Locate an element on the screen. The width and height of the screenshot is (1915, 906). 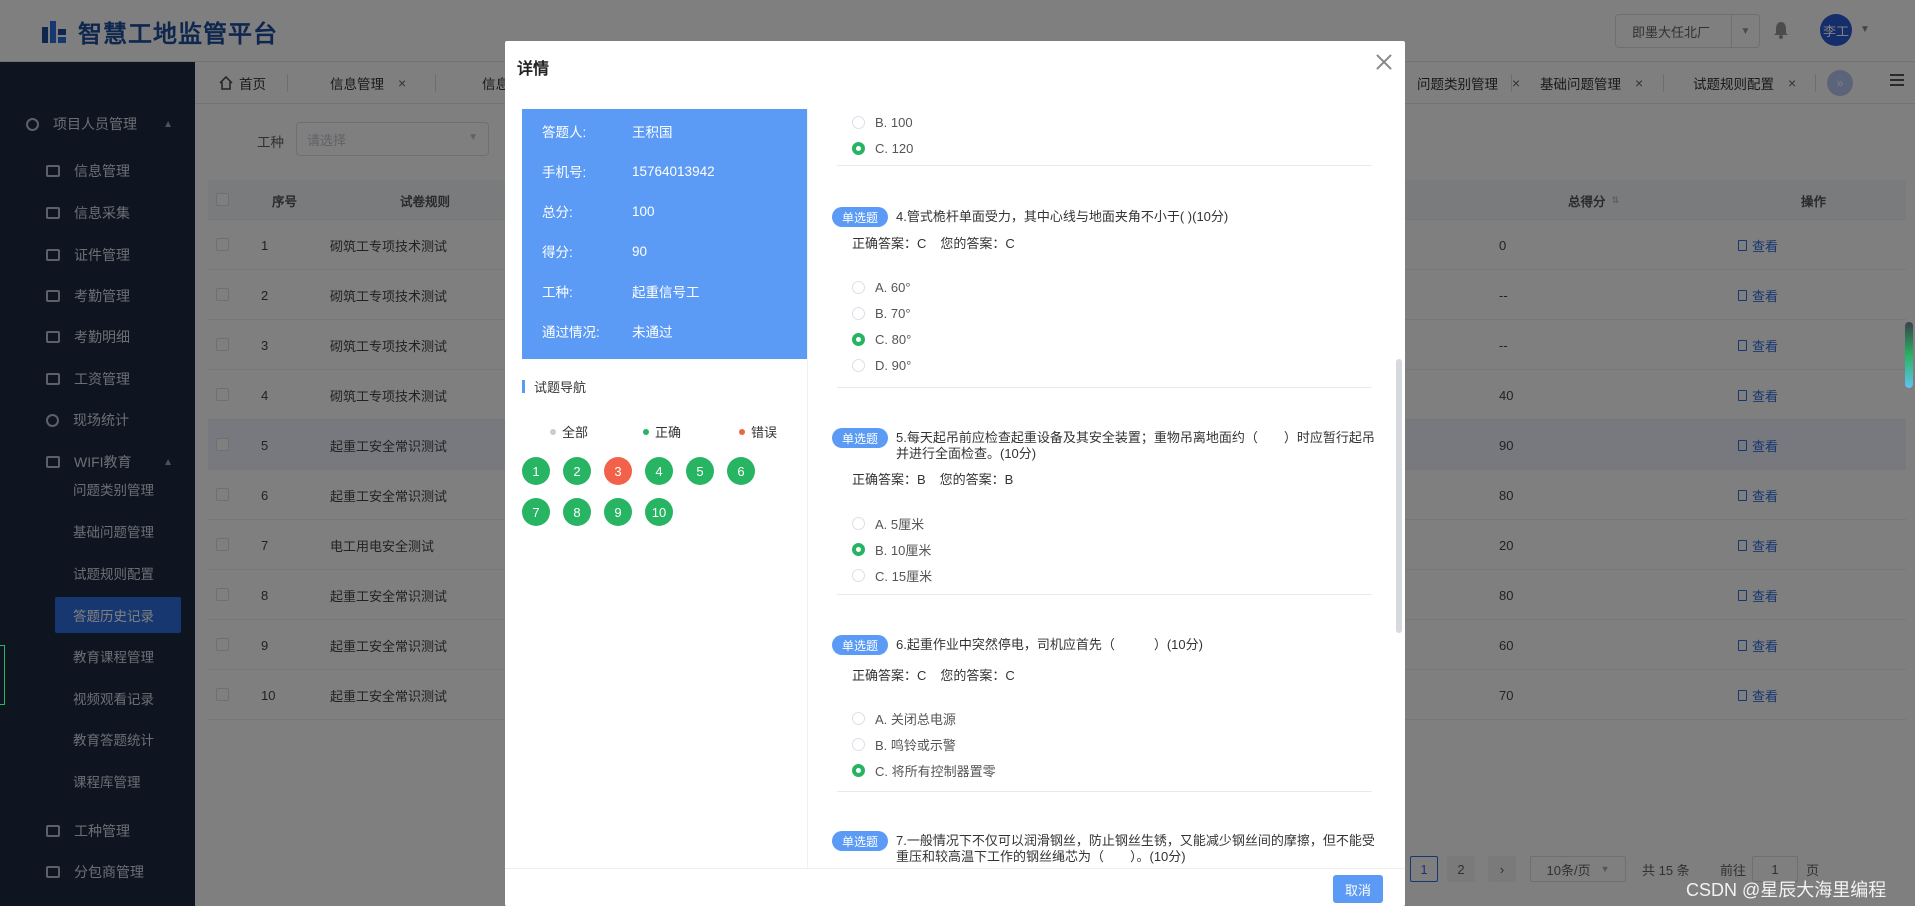
side-indicator is located at coordinates (2, 675).